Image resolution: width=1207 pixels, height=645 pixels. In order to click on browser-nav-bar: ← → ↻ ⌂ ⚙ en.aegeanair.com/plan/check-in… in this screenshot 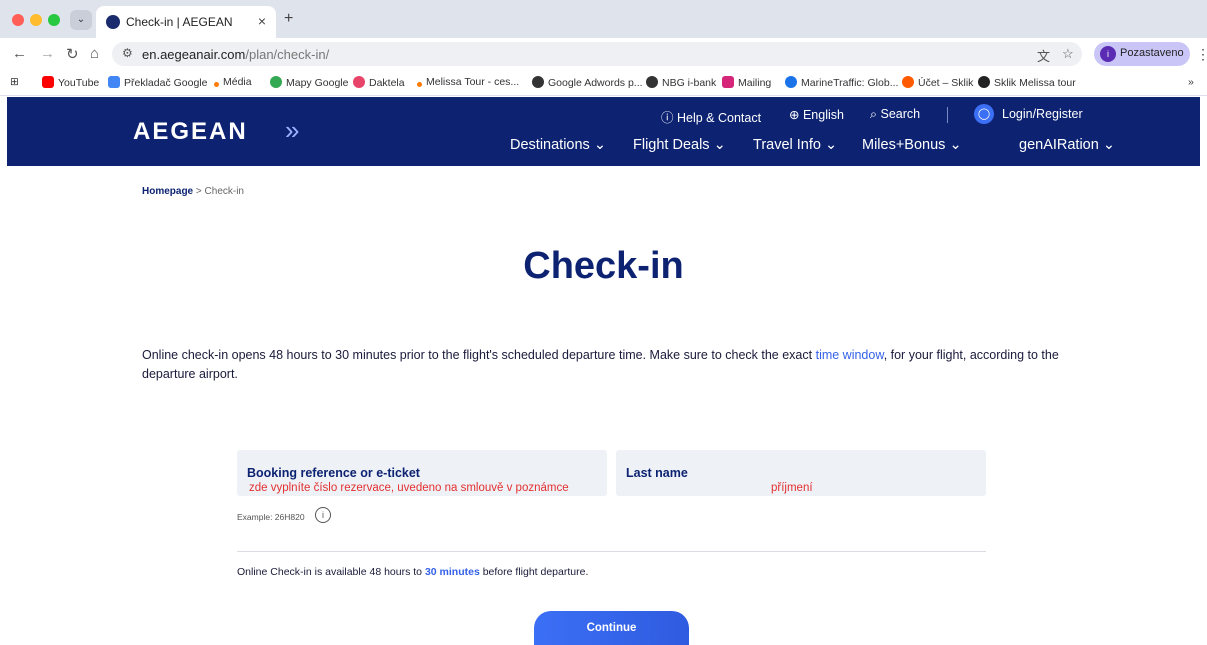, I will do `click(603, 54)`.